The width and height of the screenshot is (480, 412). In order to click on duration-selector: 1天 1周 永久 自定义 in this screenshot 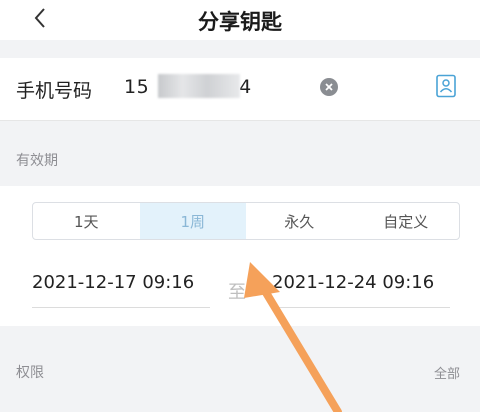, I will do `click(246, 221)`.